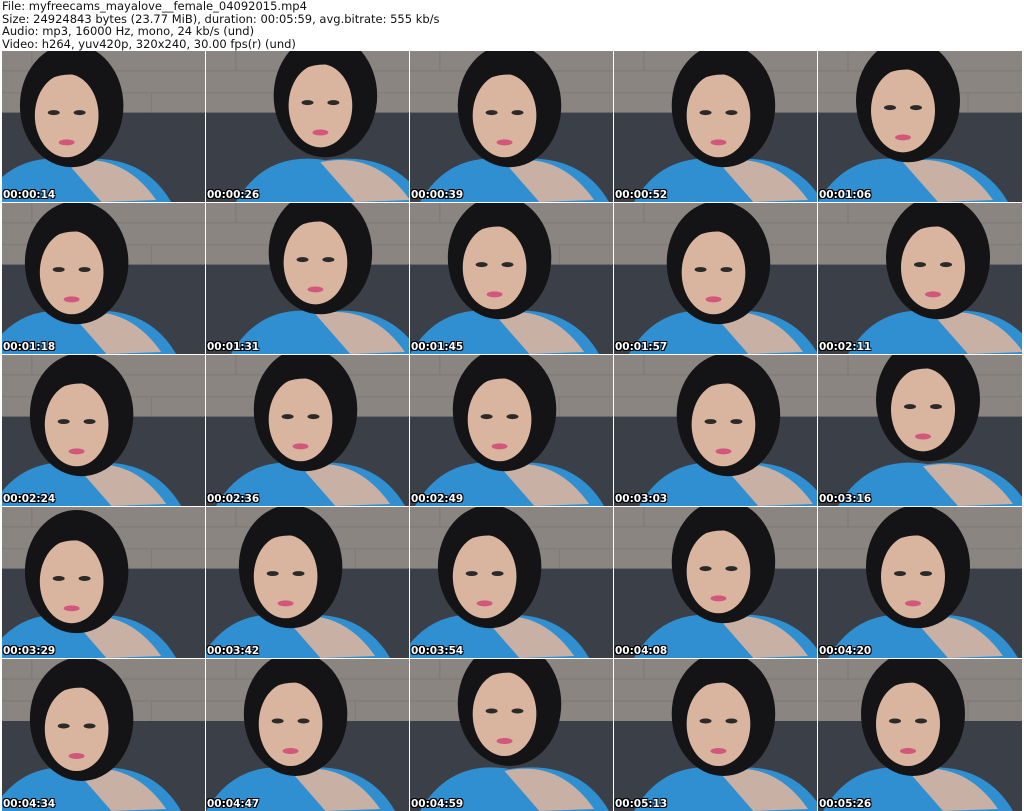  Describe the element at coordinates (845, 195) in the screenshot. I see `frame-timestamp: 00:01:06` at that location.